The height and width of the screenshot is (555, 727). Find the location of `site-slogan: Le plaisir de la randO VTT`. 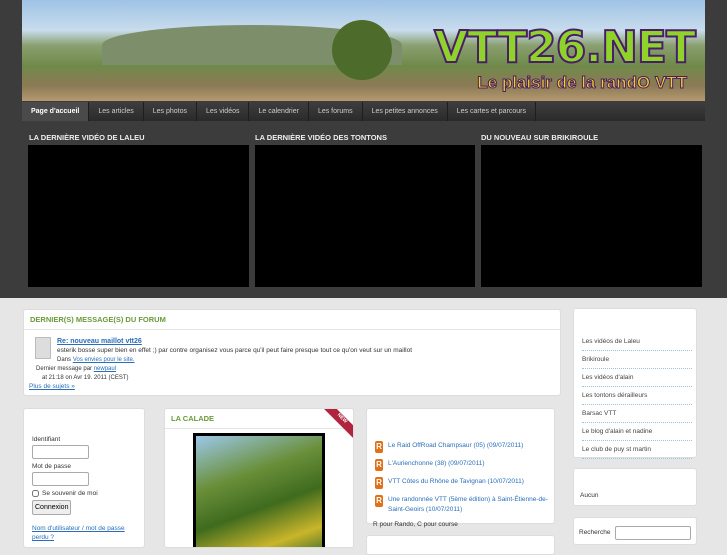

site-slogan: Le plaisir de la randO VTT is located at coordinates (582, 83).